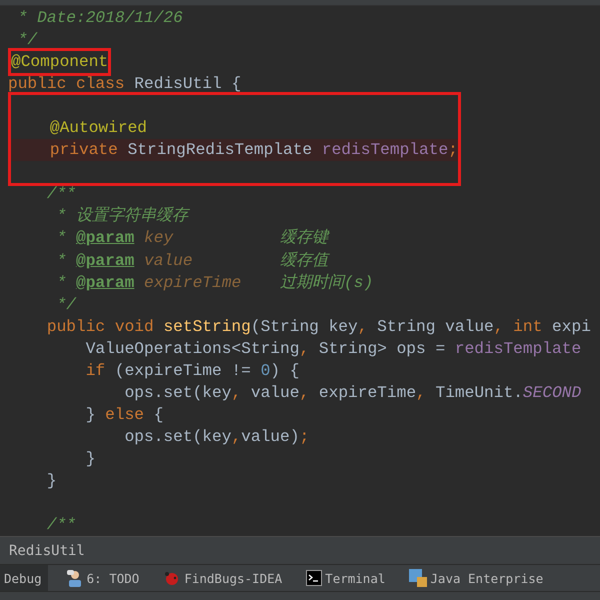  What do you see at coordinates (319, 327) in the screenshot?
I see `code-line: public void setString(String key, String value, int expi` at bounding box center [319, 327].